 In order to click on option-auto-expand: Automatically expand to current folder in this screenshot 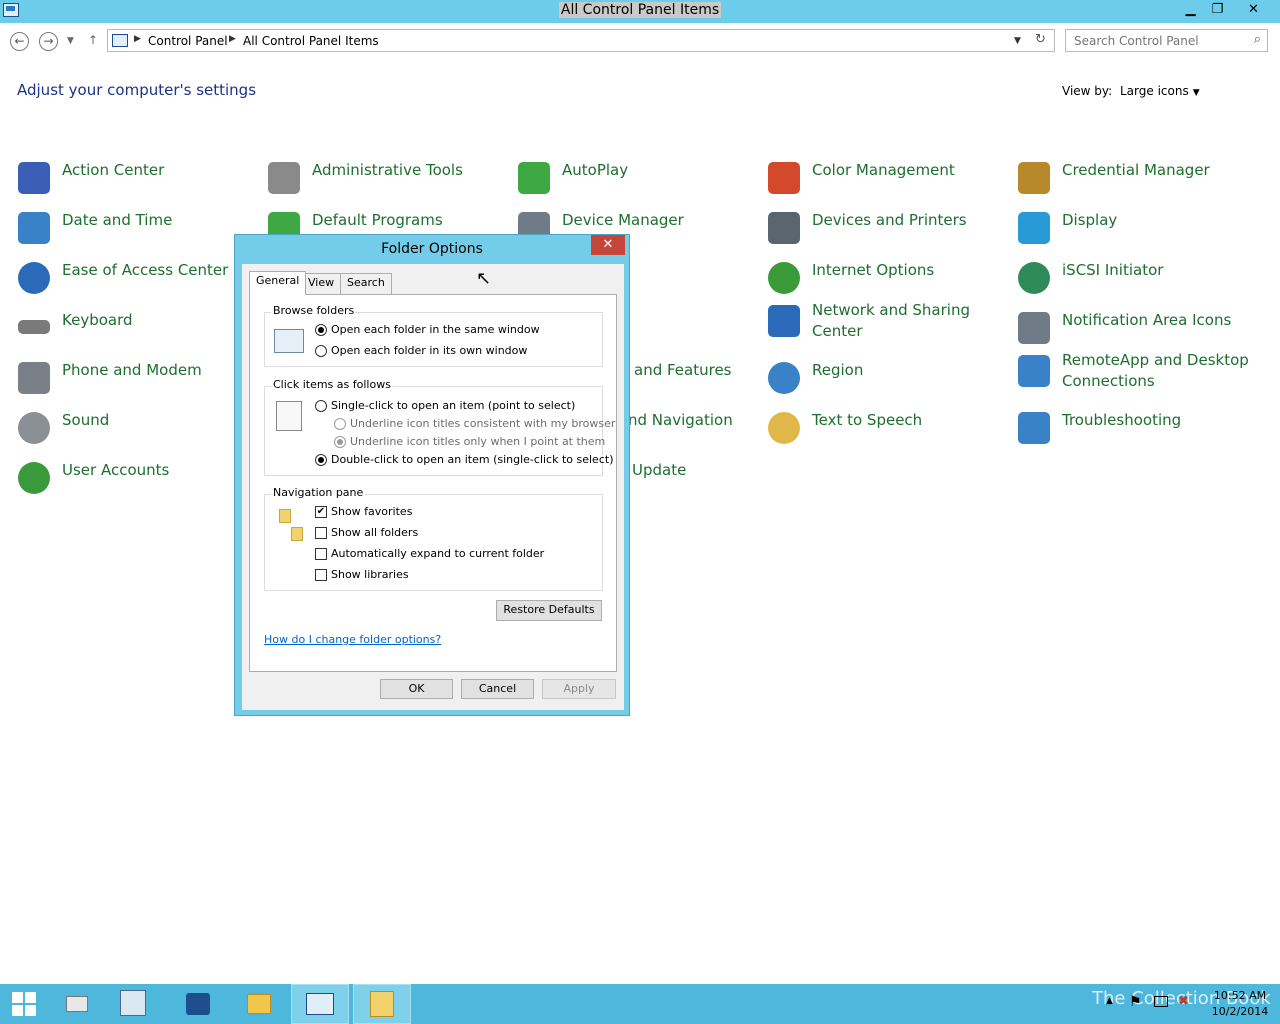, I will do `click(437, 553)`.